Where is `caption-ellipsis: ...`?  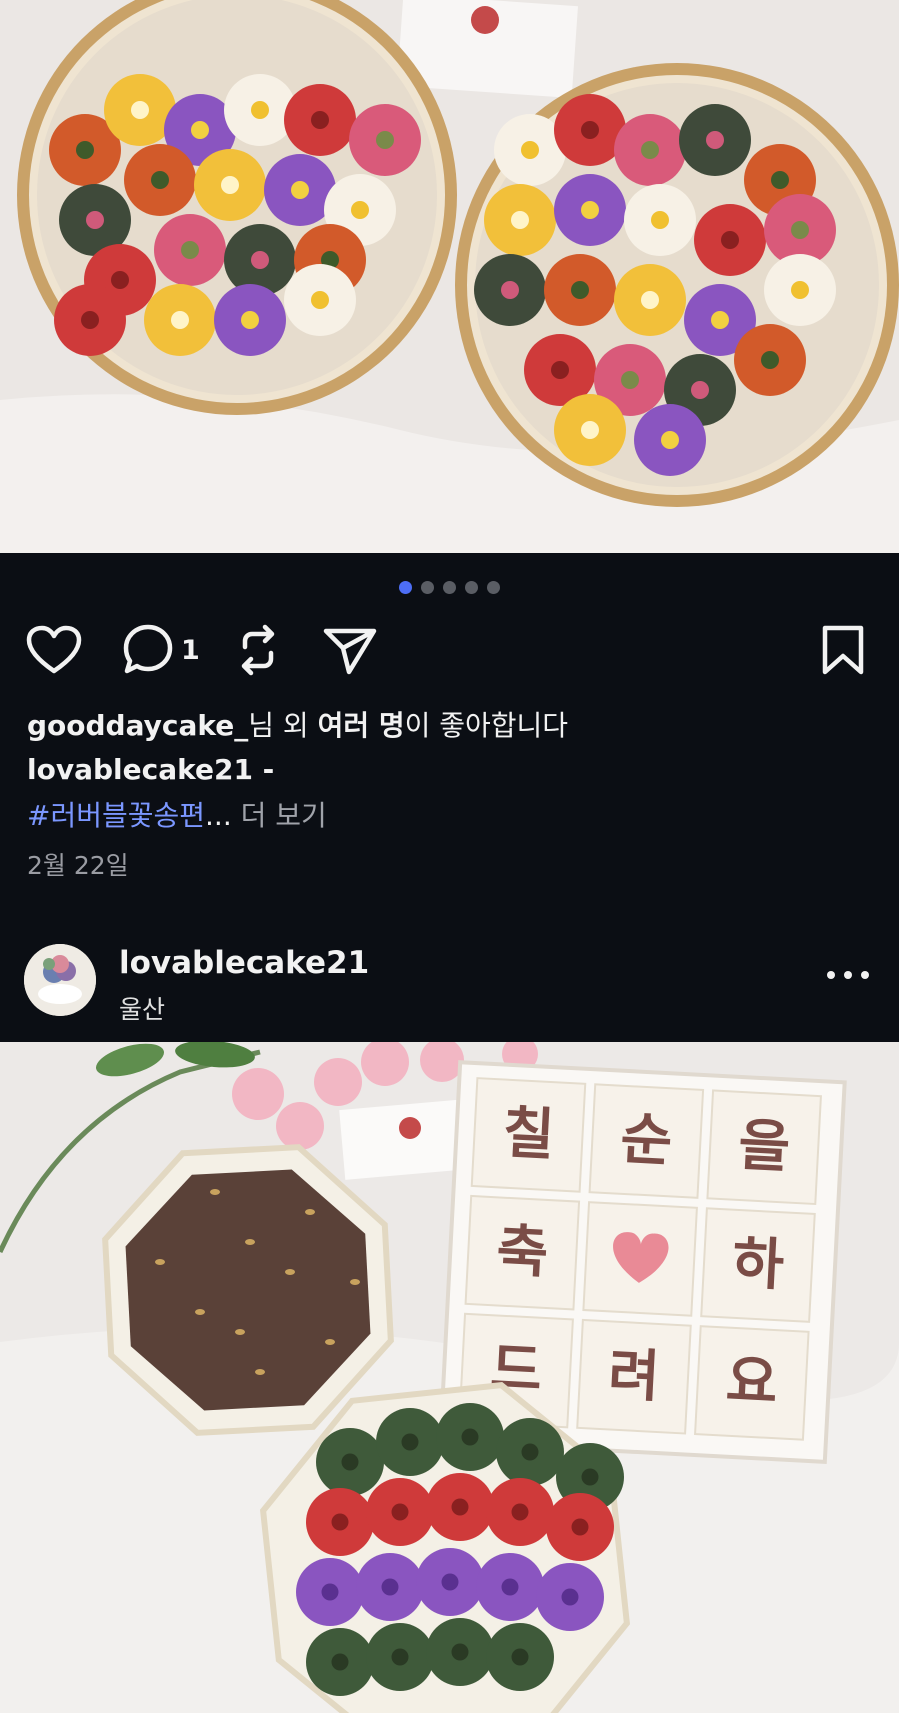 caption-ellipsis: ... is located at coordinates (218, 815).